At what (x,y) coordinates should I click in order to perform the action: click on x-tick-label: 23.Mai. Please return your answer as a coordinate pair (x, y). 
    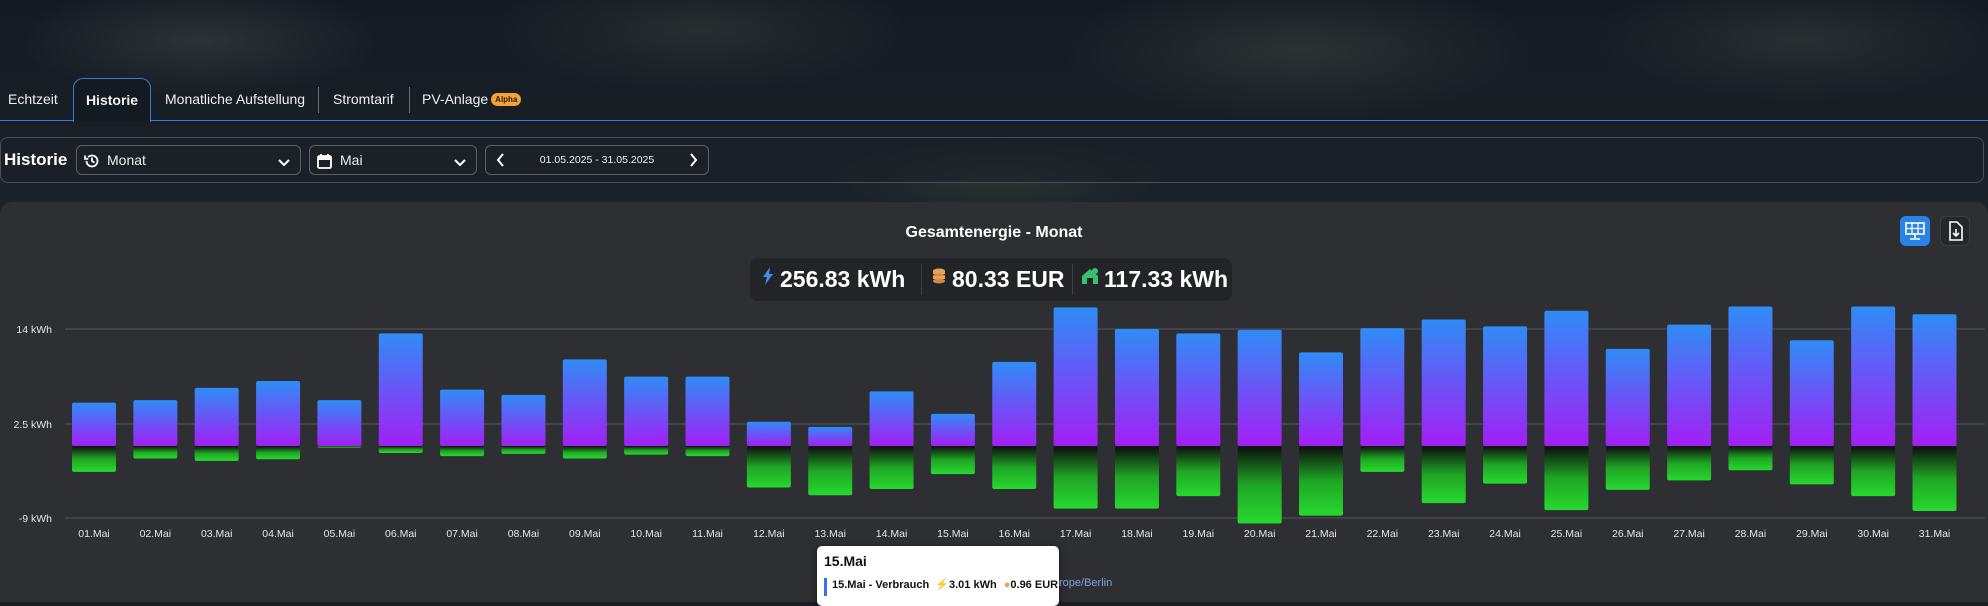
    Looking at the image, I should click on (1444, 534).